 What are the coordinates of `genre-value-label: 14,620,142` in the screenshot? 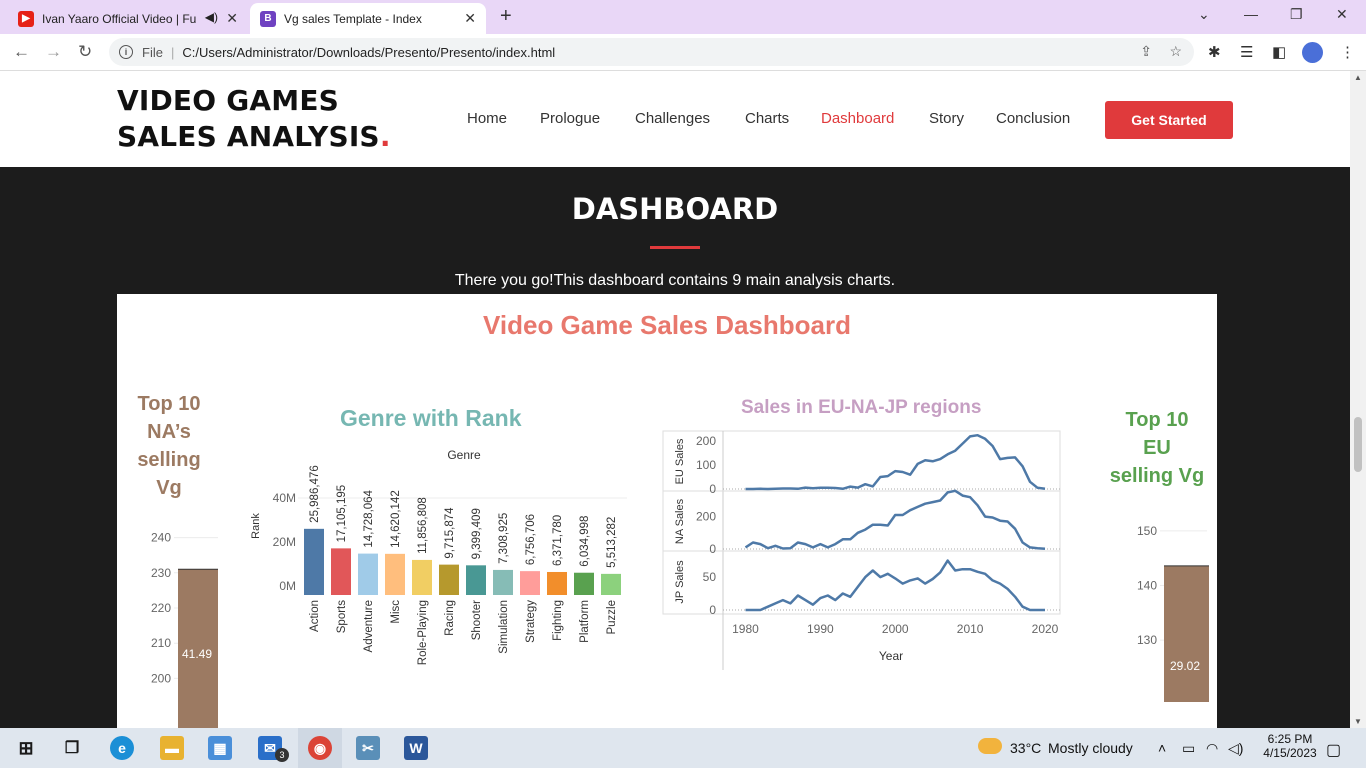 It's located at (396, 519).